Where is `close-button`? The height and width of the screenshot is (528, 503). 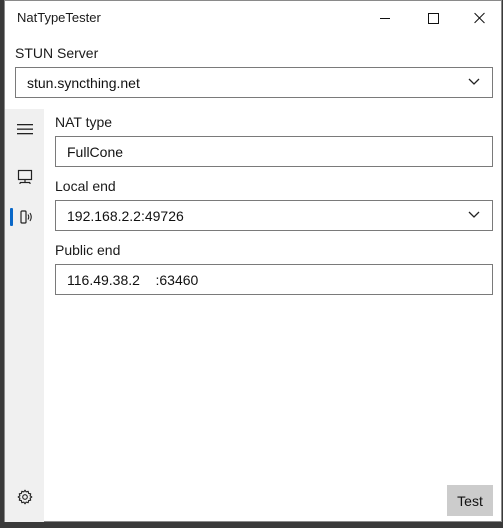 close-button is located at coordinates (480, 18).